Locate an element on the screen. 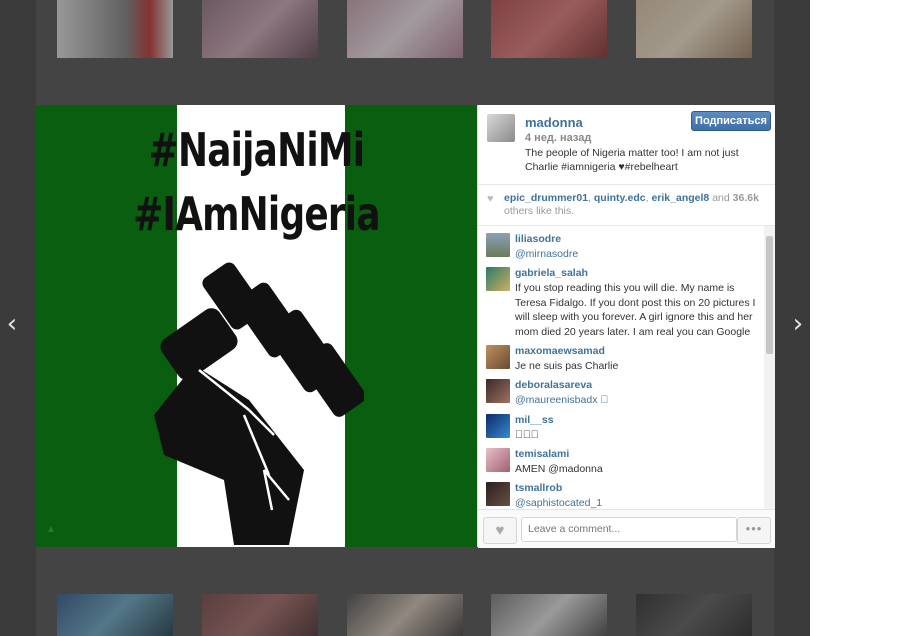 This screenshot has height=636, width=910. comment-footer: ♥ ••• is located at coordinates (626, 528).